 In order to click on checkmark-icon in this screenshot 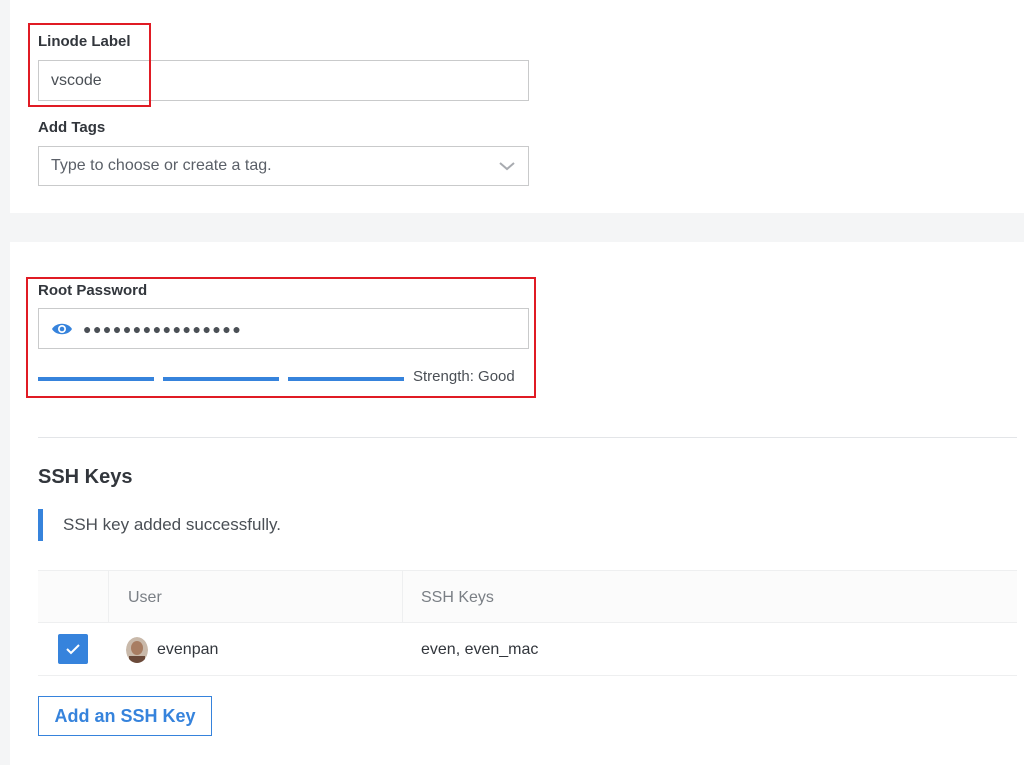, I will do `click(73, 649)`.